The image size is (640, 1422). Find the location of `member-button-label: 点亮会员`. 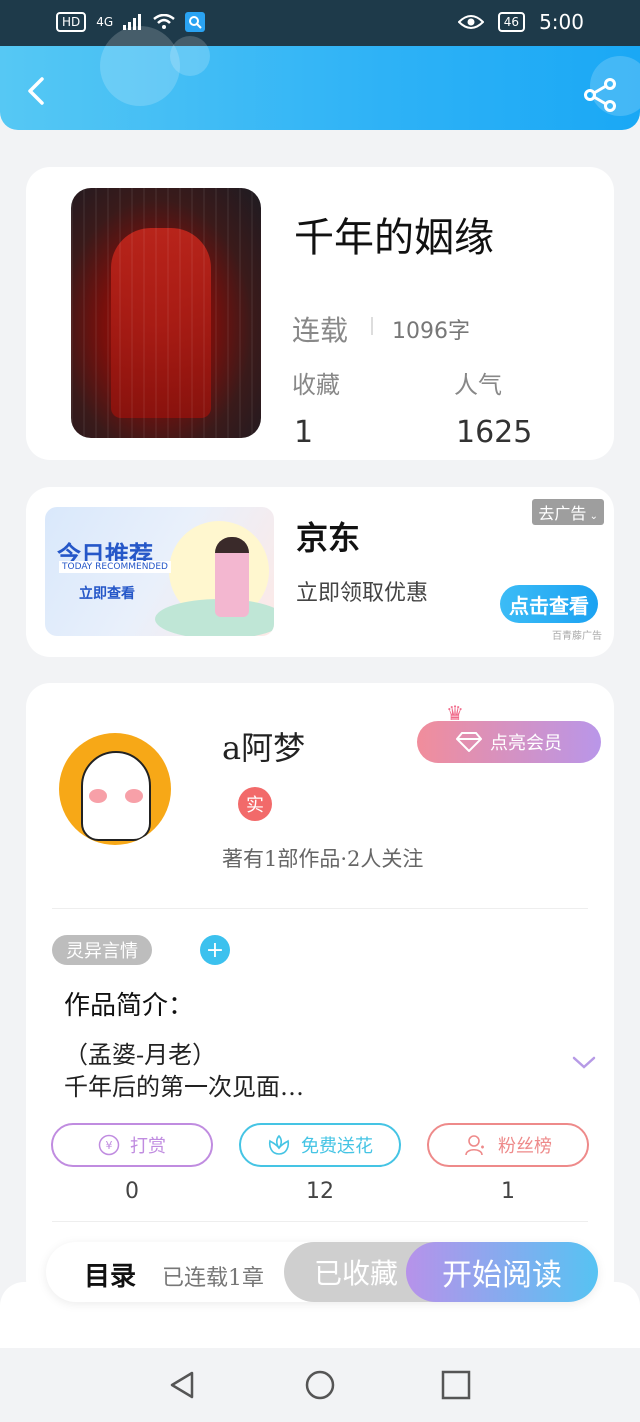

member-button-label: 点亮会员 is located at coordinates (526, 743).